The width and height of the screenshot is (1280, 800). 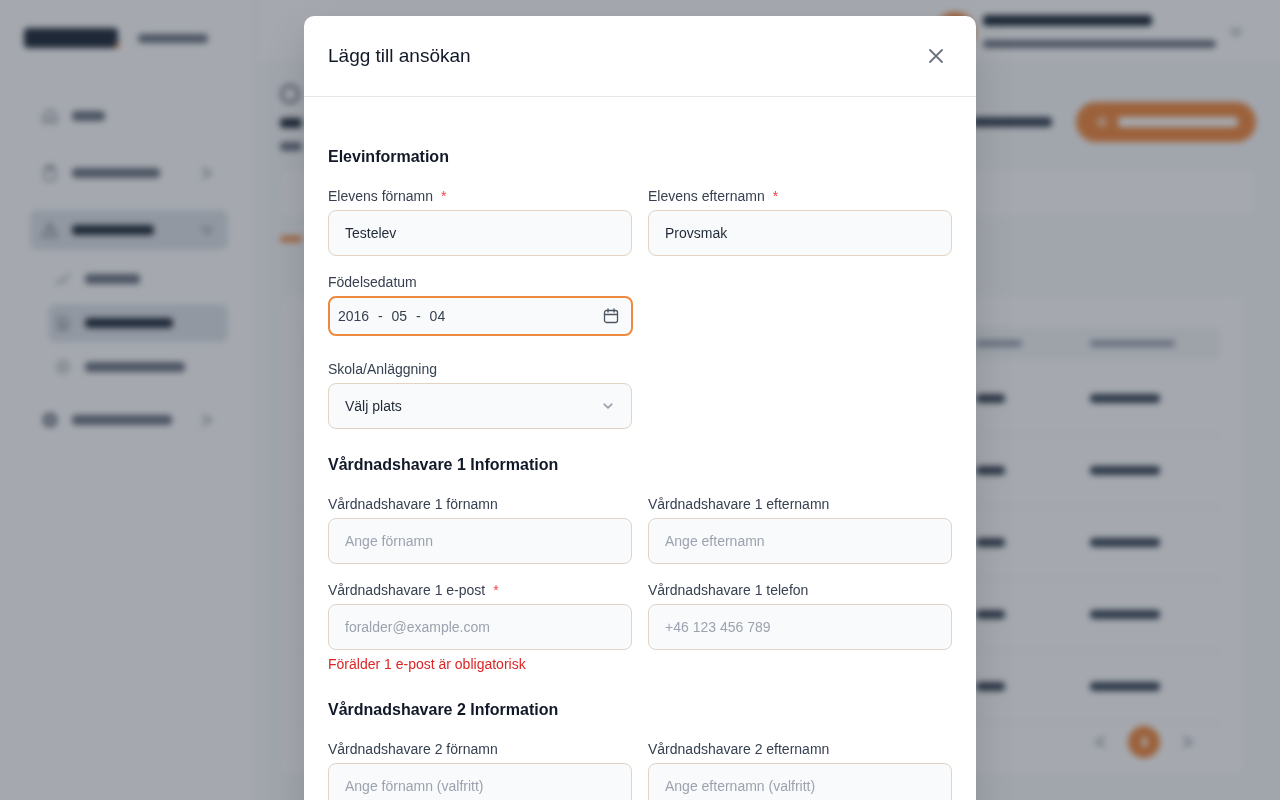 What do you see at coordinates (382, 369) in the screenshot?
I see `field-label: Skola/Anläggning` at bounding box center [382, 369].